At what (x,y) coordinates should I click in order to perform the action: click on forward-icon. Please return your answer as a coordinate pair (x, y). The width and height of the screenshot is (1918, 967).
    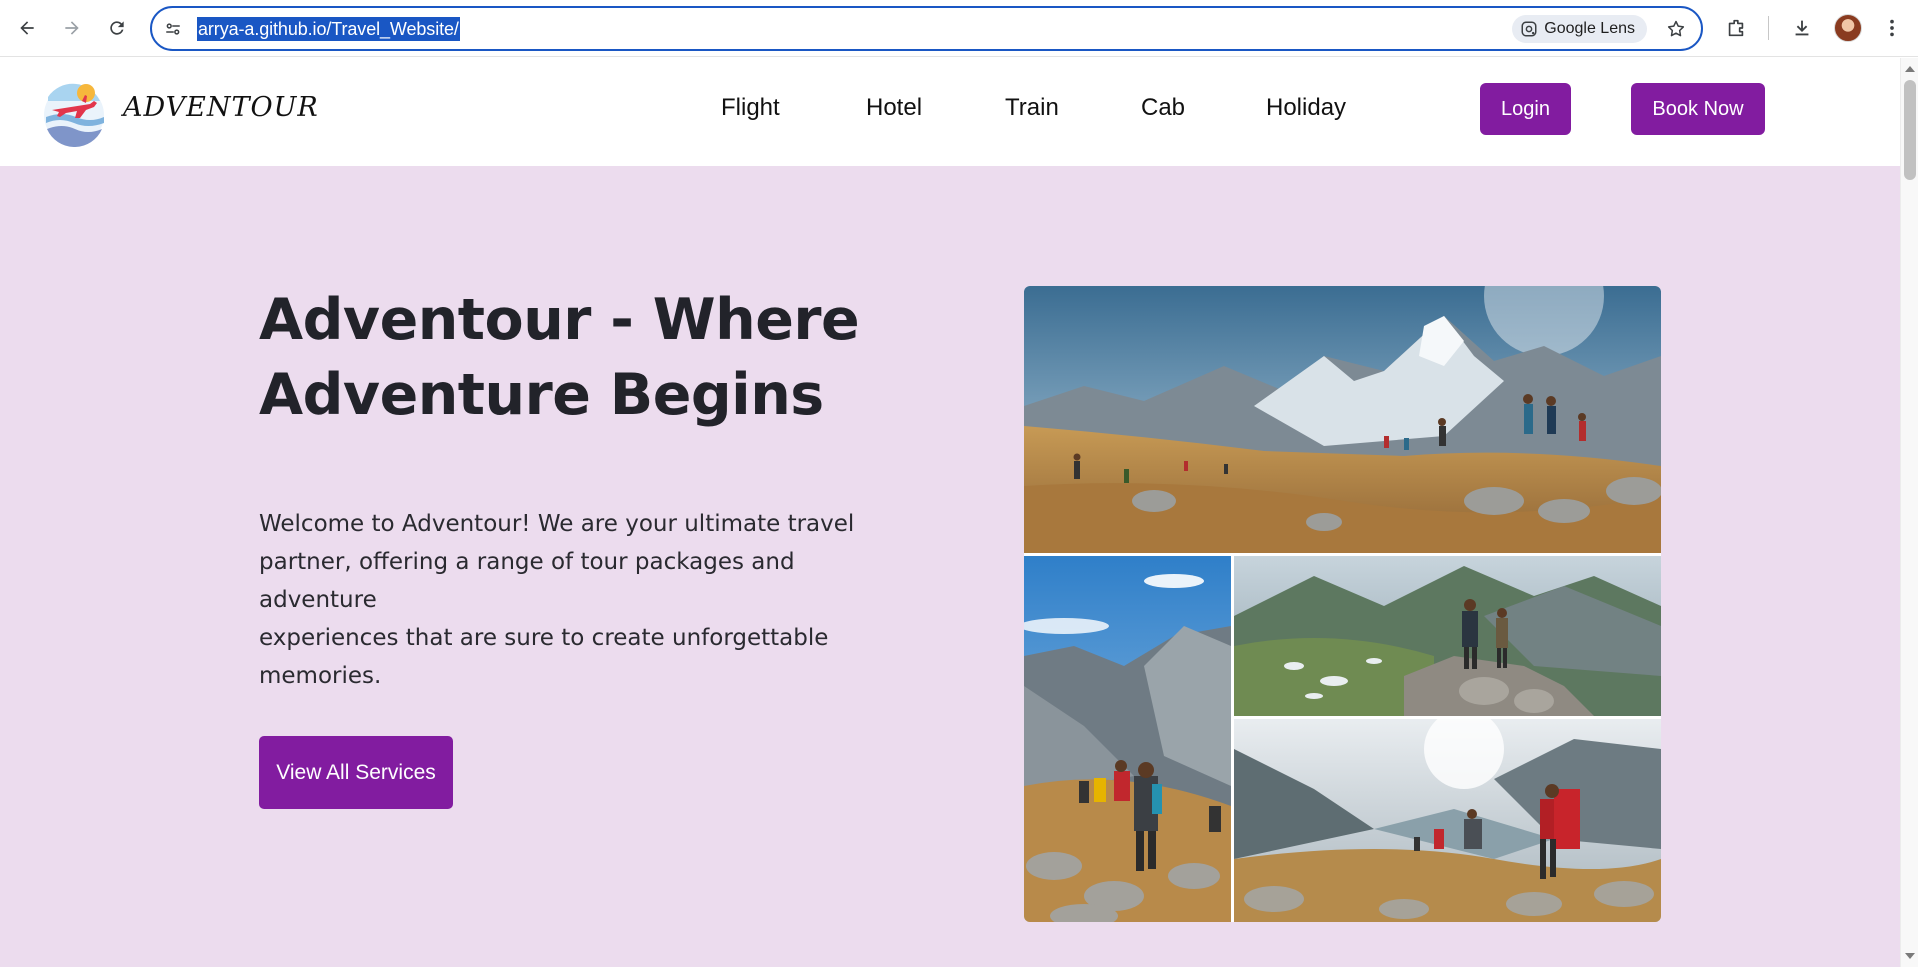
    Looking at the image, I should click on (72, 28).